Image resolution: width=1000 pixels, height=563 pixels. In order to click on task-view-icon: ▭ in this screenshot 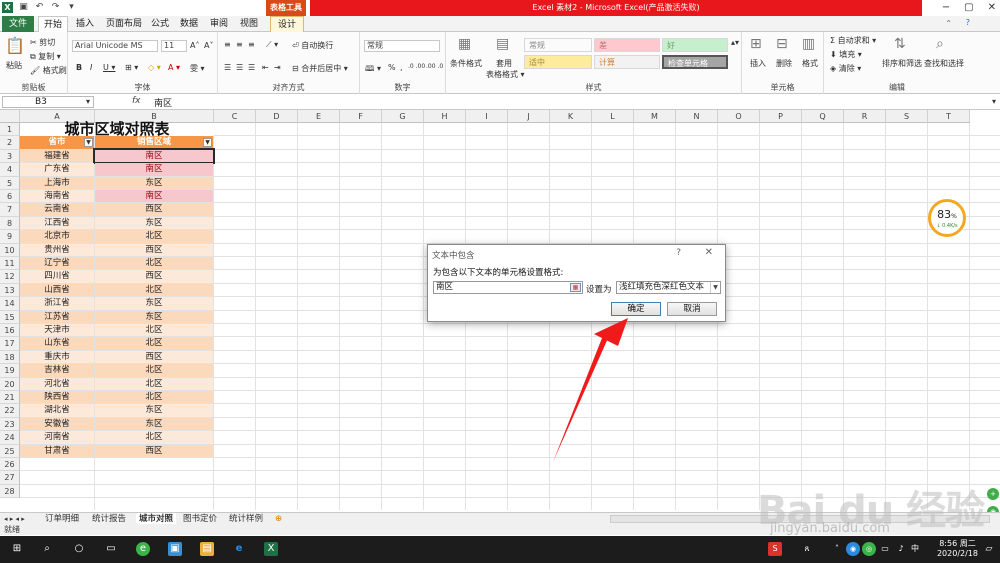, I will do `click(111, 549)`.